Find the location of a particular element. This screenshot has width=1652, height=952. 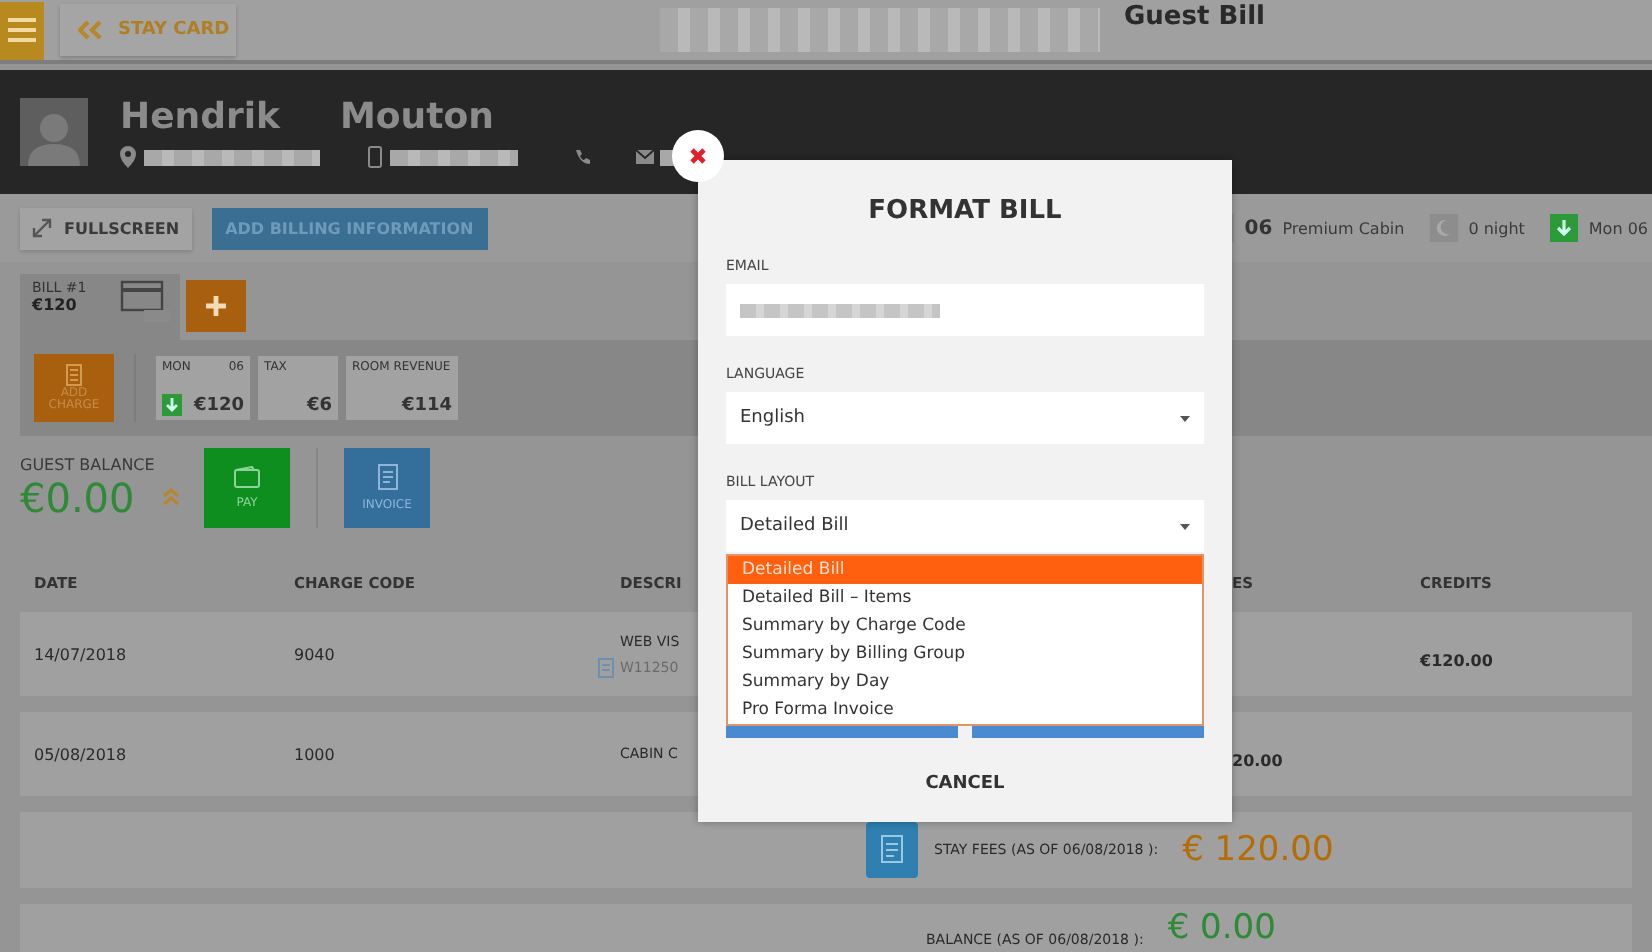

tile-value: €120 is located at coordinates (218, 405).